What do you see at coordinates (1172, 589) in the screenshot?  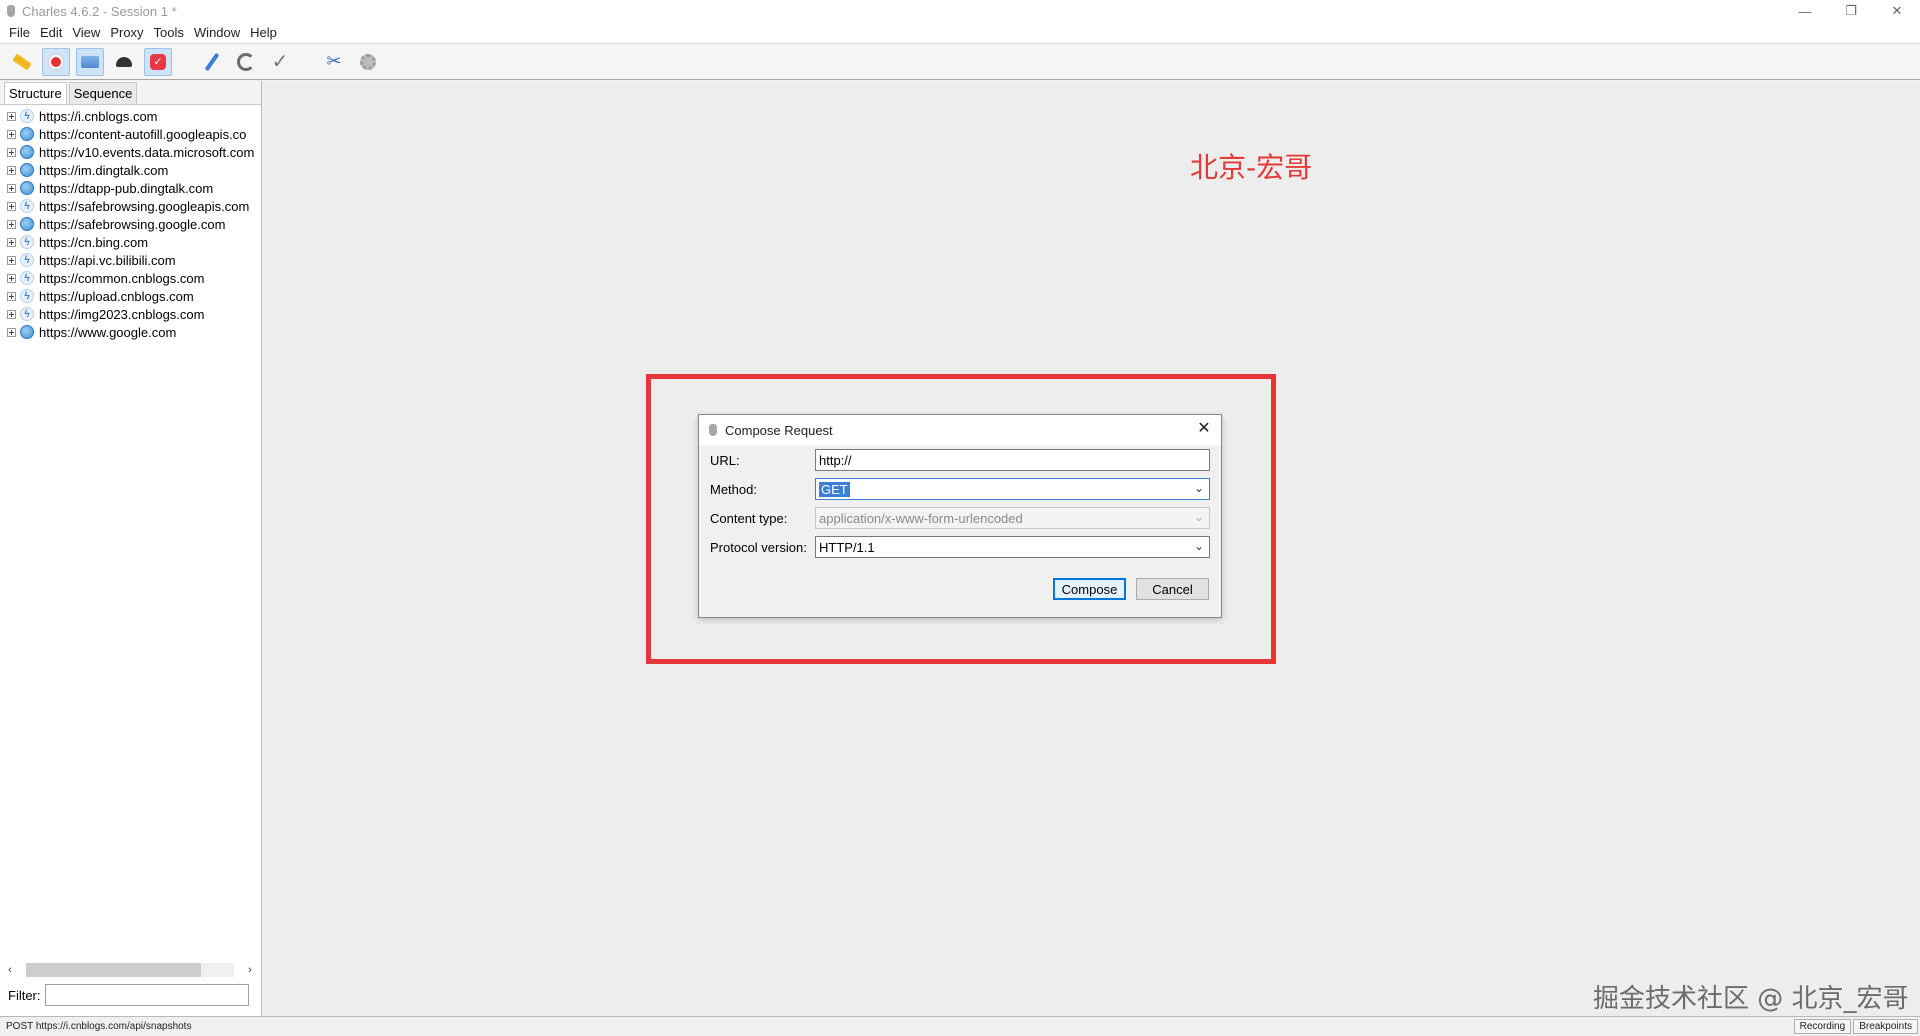 I see `cancel-button: Cancel` at bounding box center [1172, 589].